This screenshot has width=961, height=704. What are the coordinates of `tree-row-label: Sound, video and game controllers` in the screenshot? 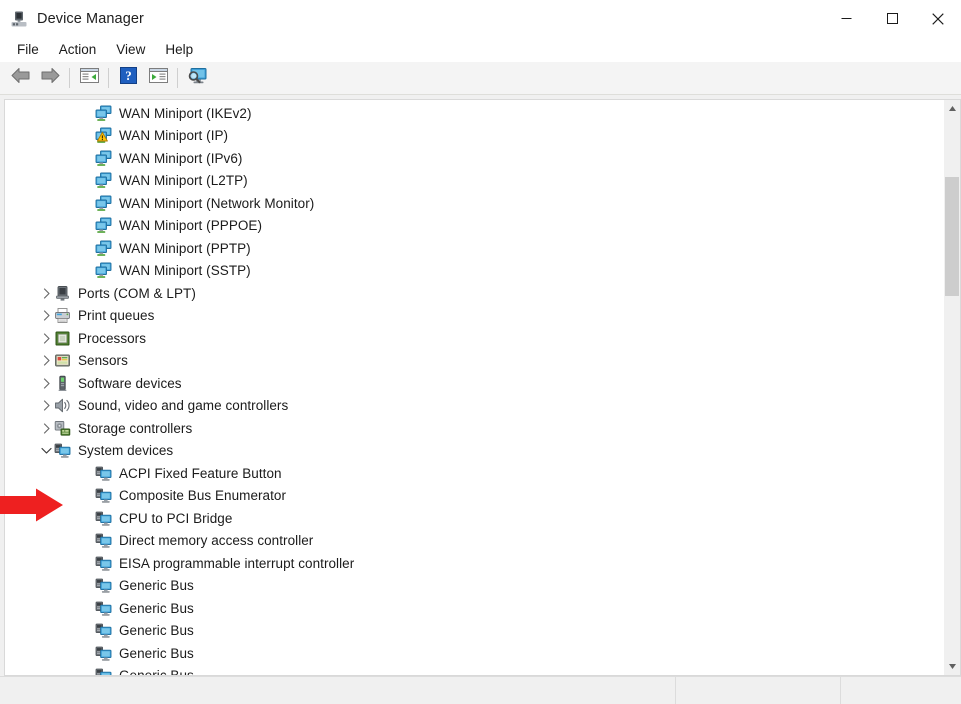 It's located at (183, 406).